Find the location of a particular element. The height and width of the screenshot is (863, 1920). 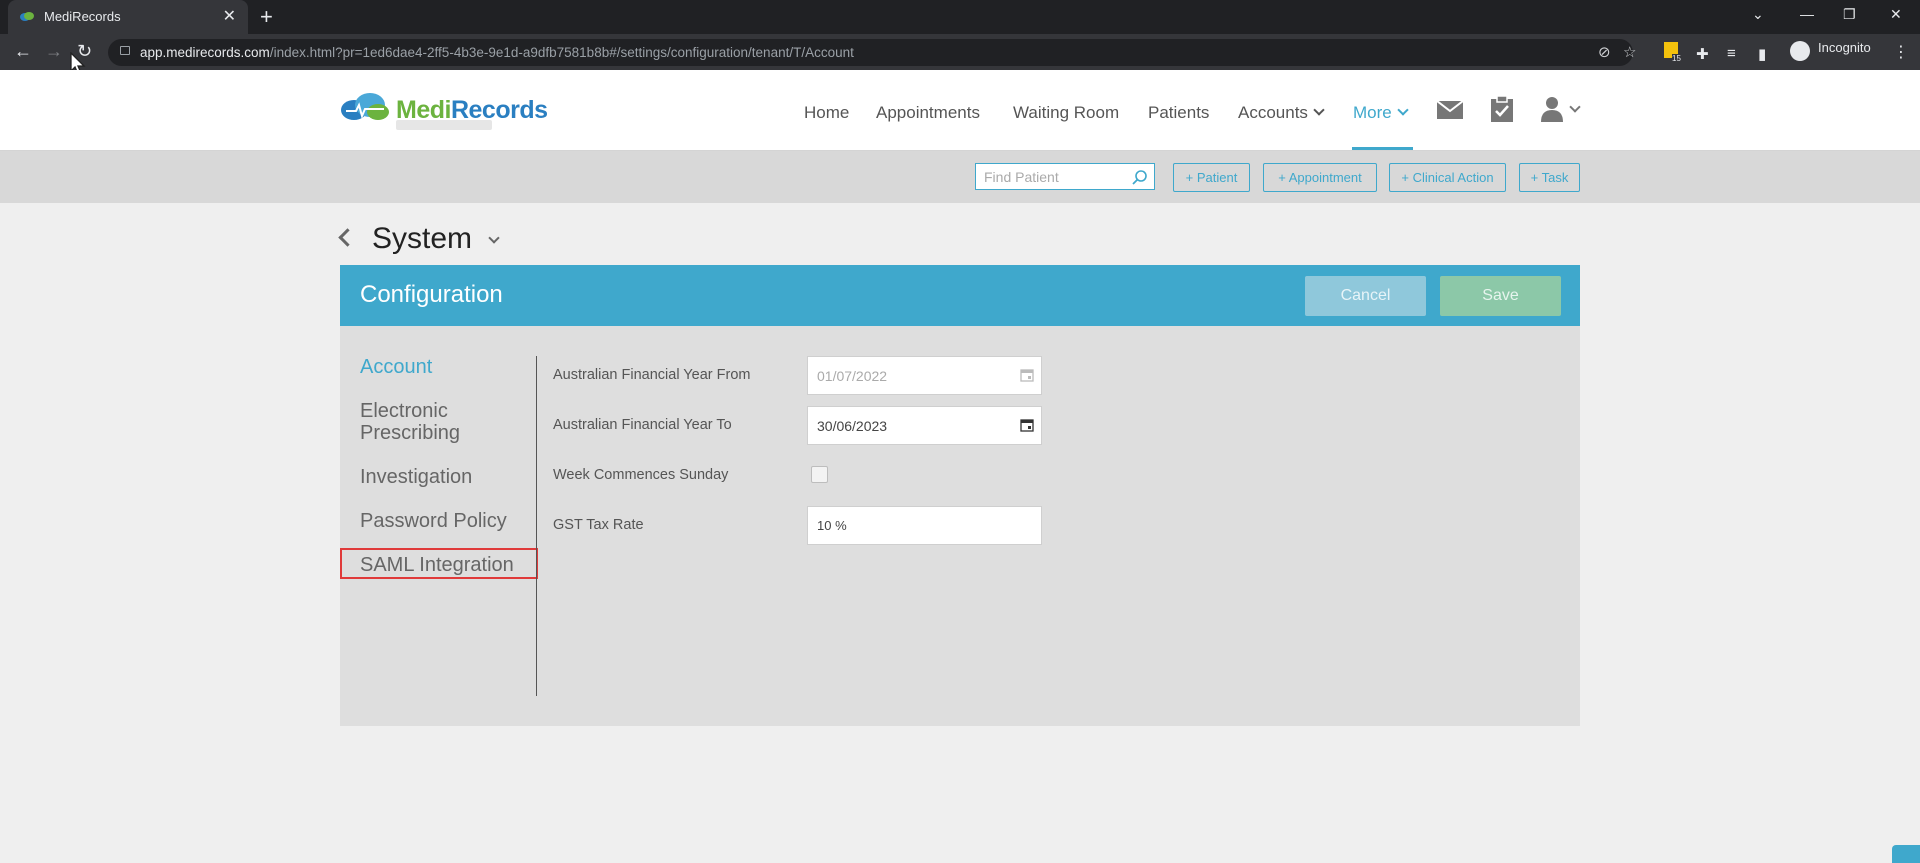

nav-accounts: Accounts is located at coordinates (1281, 113).